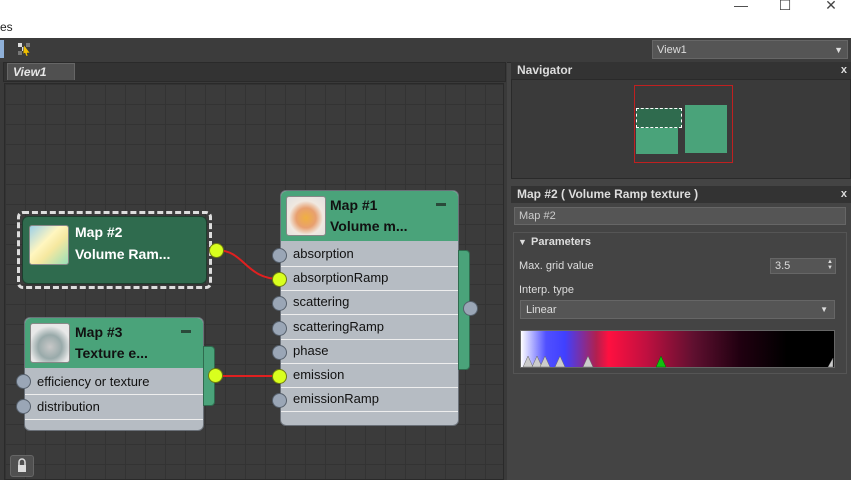 This screenshot has width=851, height=480. What do you see at coordinates (68, 406) in the screenshot?
I see `map3-slot-label: distribution` at bounding box center [68, 406].